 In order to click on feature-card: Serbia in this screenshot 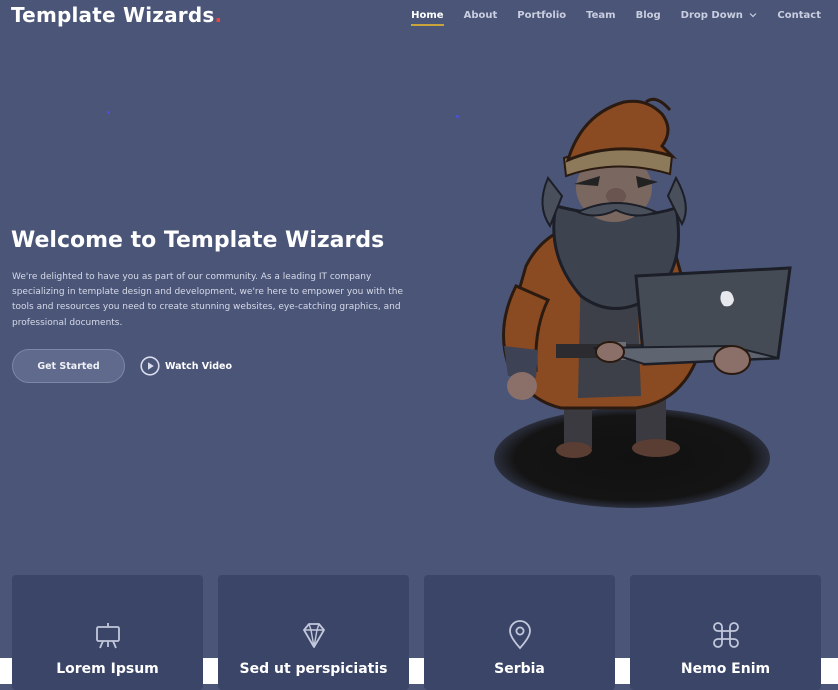, I will do `click(519, 632)`.